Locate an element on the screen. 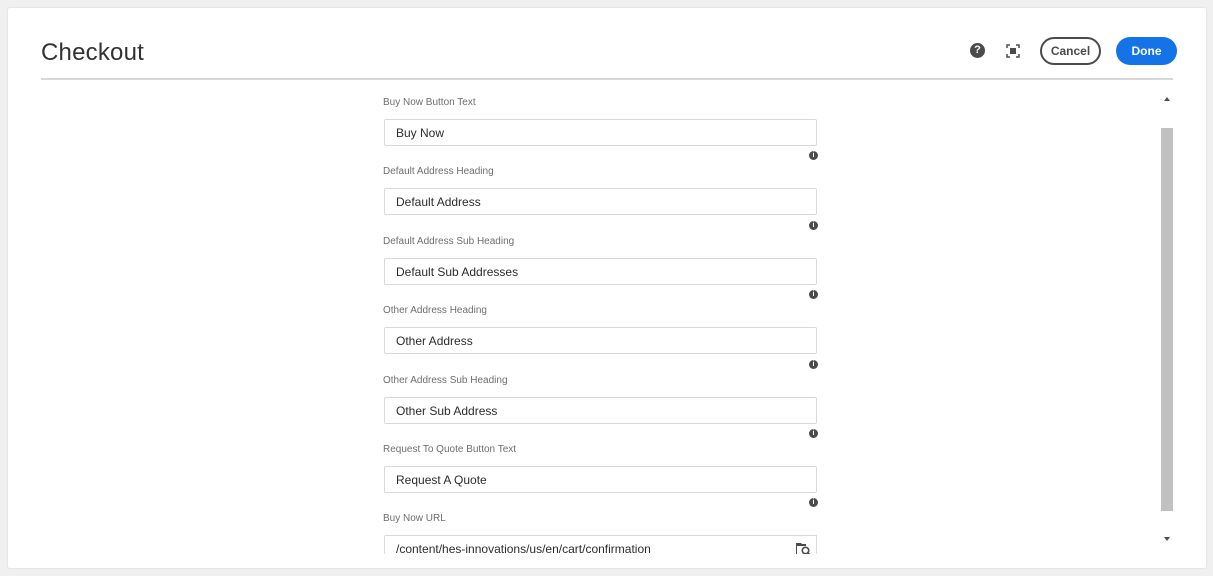 The image size is (1213, 576). done-button: Done is located at coordinates (1146, 51).